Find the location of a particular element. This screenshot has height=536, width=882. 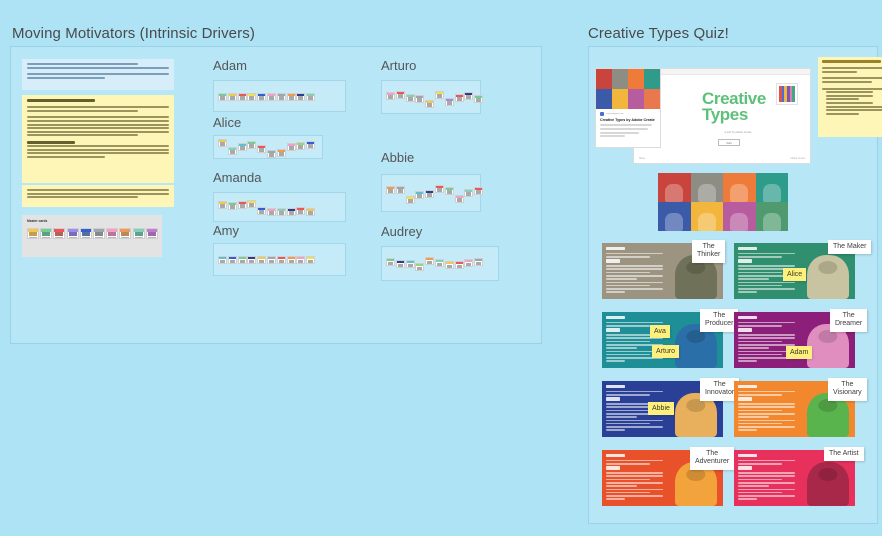

card-tray-abbie is located at coordinates (432, 193).